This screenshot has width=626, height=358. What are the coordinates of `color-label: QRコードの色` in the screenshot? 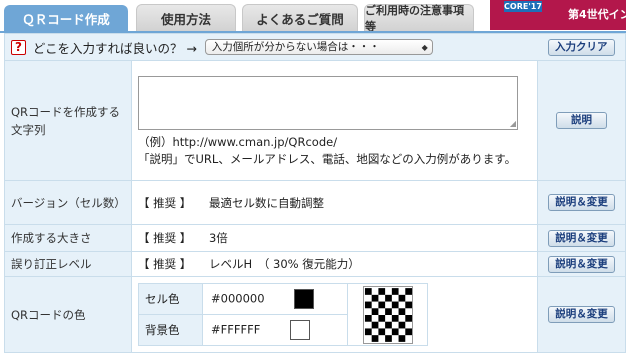 It's located at (68, 314).